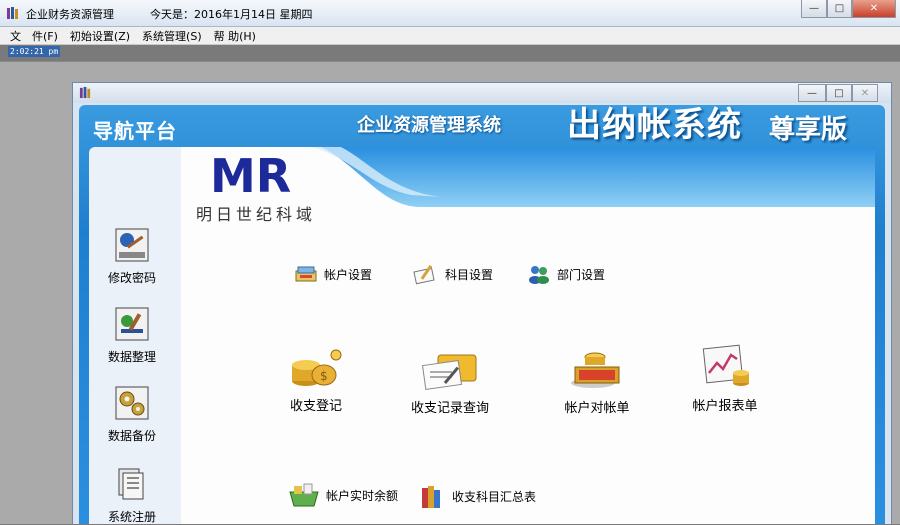 Image resolution: width=900 pixels, height=525 pixels. What do you see at coordinates (808, 130) in the screenshot?
I see `banner-version: 尊享版` at bounding box center [808, 130].